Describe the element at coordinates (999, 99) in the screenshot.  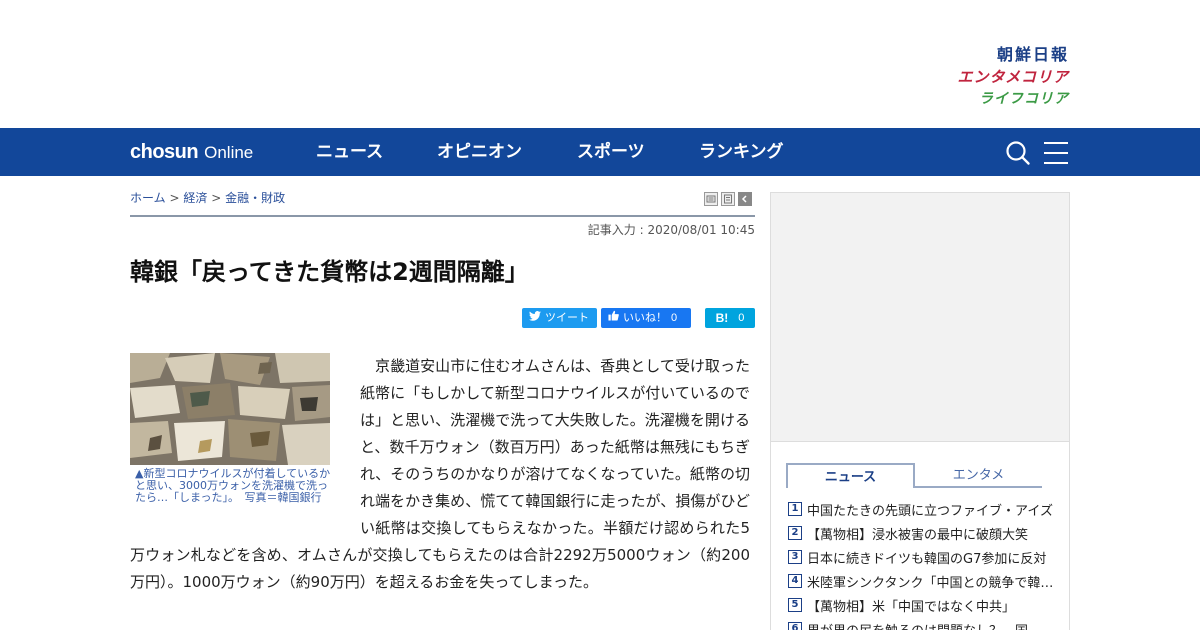
I see `life-korea-logo: ライフコリア` at that location.